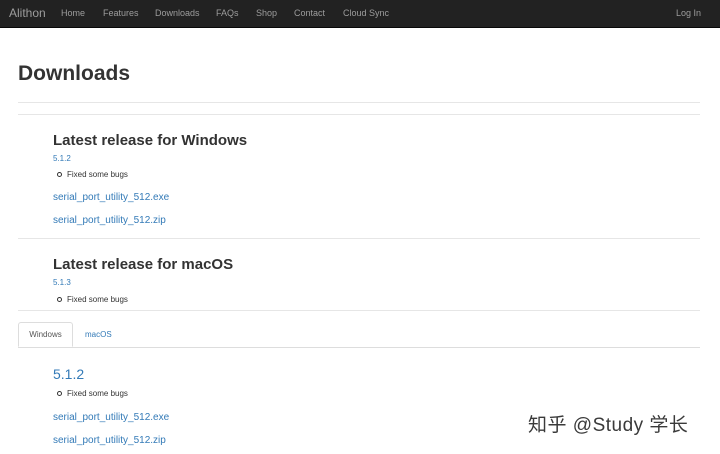  Describe the element at coordinates (359, 347) in the screenshot. I see `tabs-baseline` at that location.